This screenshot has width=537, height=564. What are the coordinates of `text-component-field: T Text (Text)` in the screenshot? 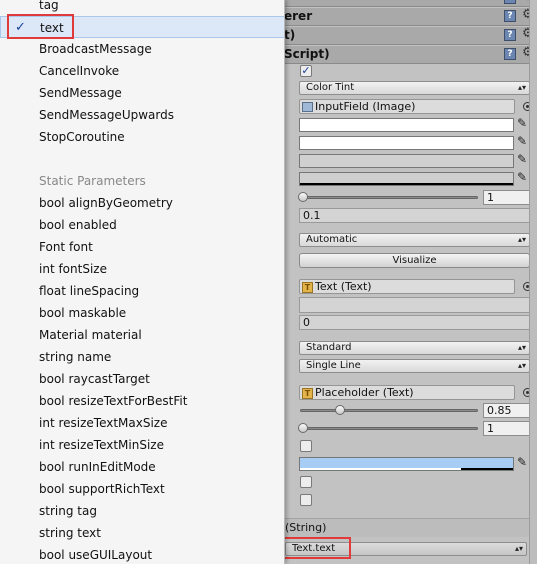 It's located at (407, 286).